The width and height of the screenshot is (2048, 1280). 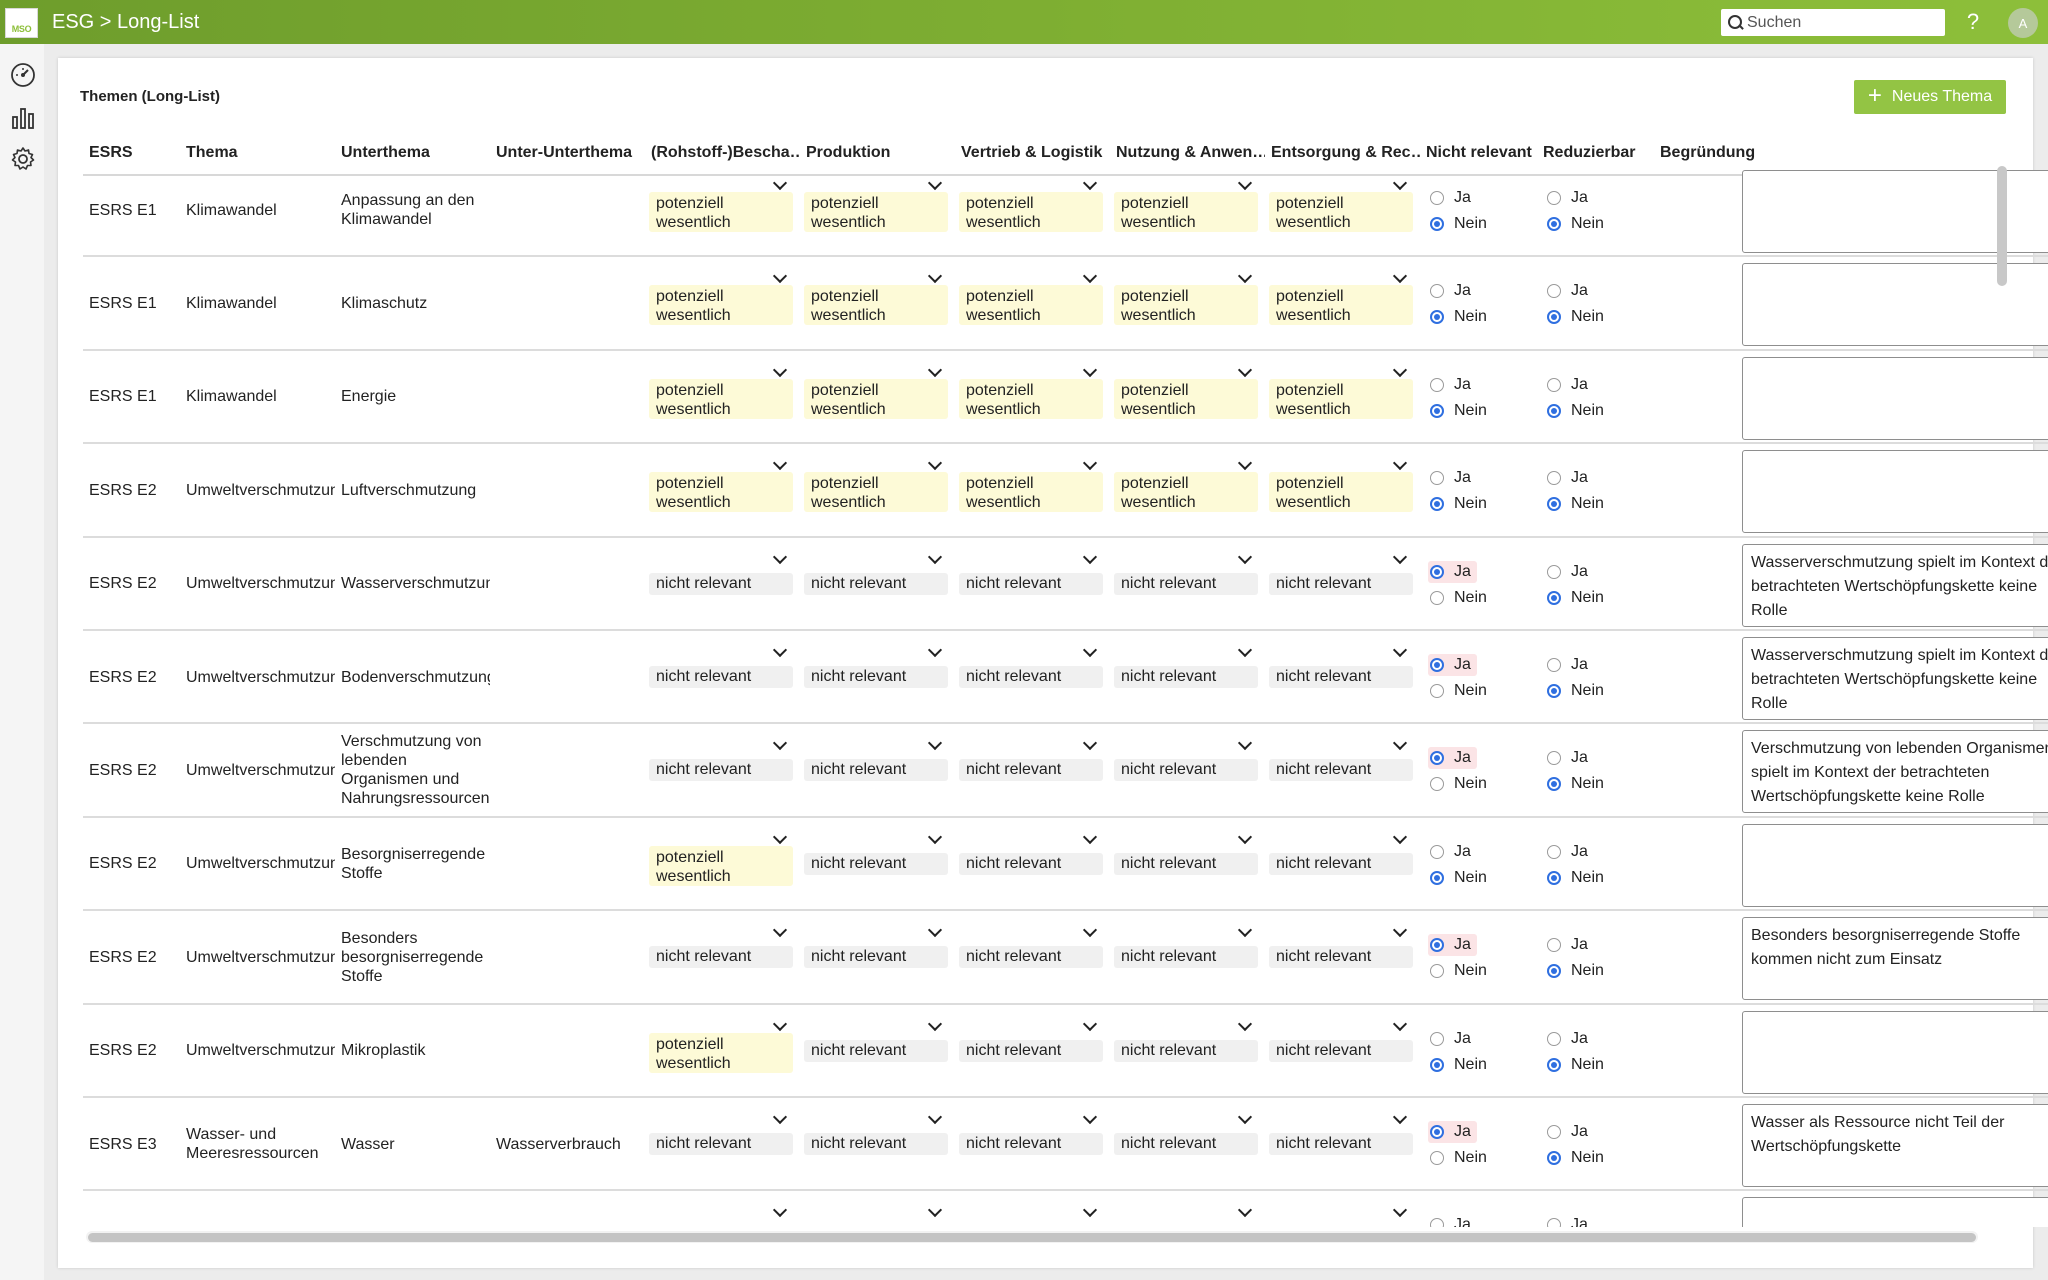 What do you see at coordinates (23, 159) in the screenshot?
I see `gear-icon` at bounding box center [23, 159].